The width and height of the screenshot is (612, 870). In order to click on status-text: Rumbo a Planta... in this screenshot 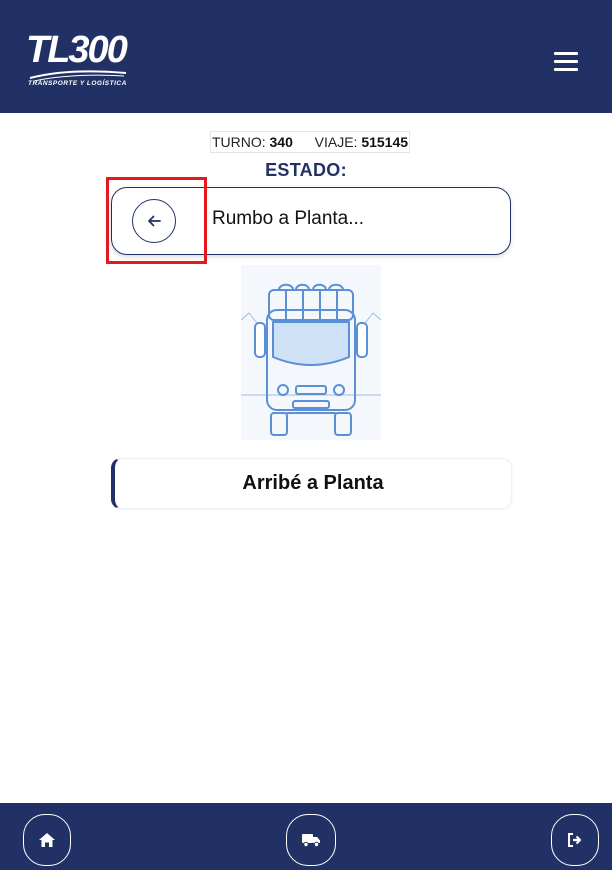, I will do `click(288, 218)`.